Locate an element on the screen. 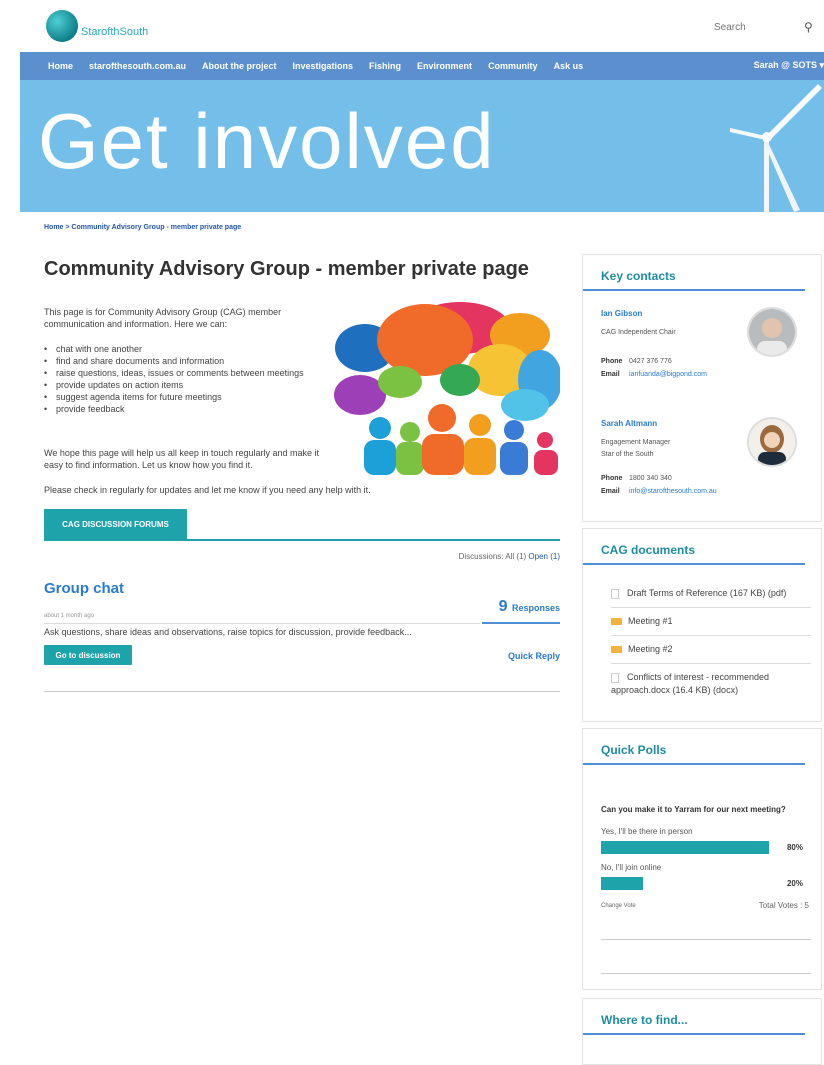 The image size is (824, 1065). discussion-filter: Discussions: All (1) Open (1) is located at coordinates (509, 556).